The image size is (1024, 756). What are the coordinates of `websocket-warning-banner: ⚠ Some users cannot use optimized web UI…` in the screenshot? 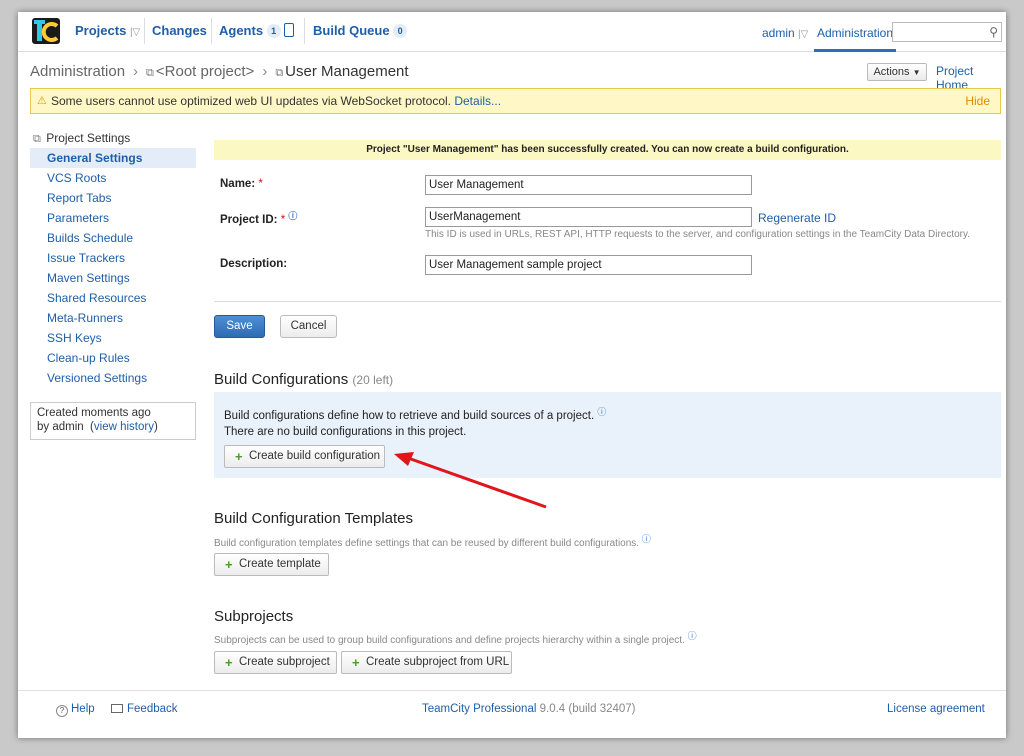 It's located at (515, 101).